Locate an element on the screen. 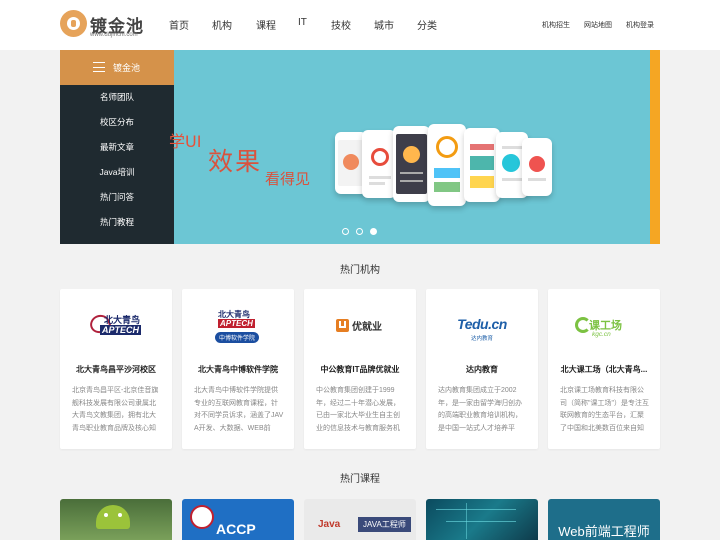  org-name: 北大青鸟昌平沙河校区 is located at coordinates (116, 369).